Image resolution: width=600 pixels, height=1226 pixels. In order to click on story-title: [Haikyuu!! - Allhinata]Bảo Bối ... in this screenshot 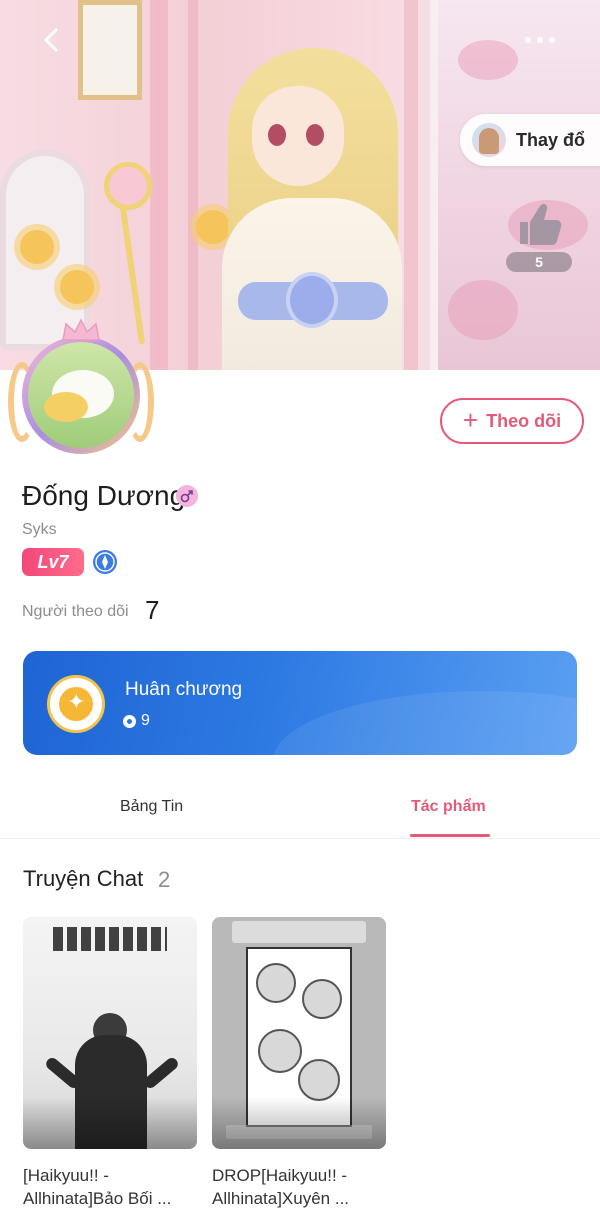, I will do `click(111, 1187)`.